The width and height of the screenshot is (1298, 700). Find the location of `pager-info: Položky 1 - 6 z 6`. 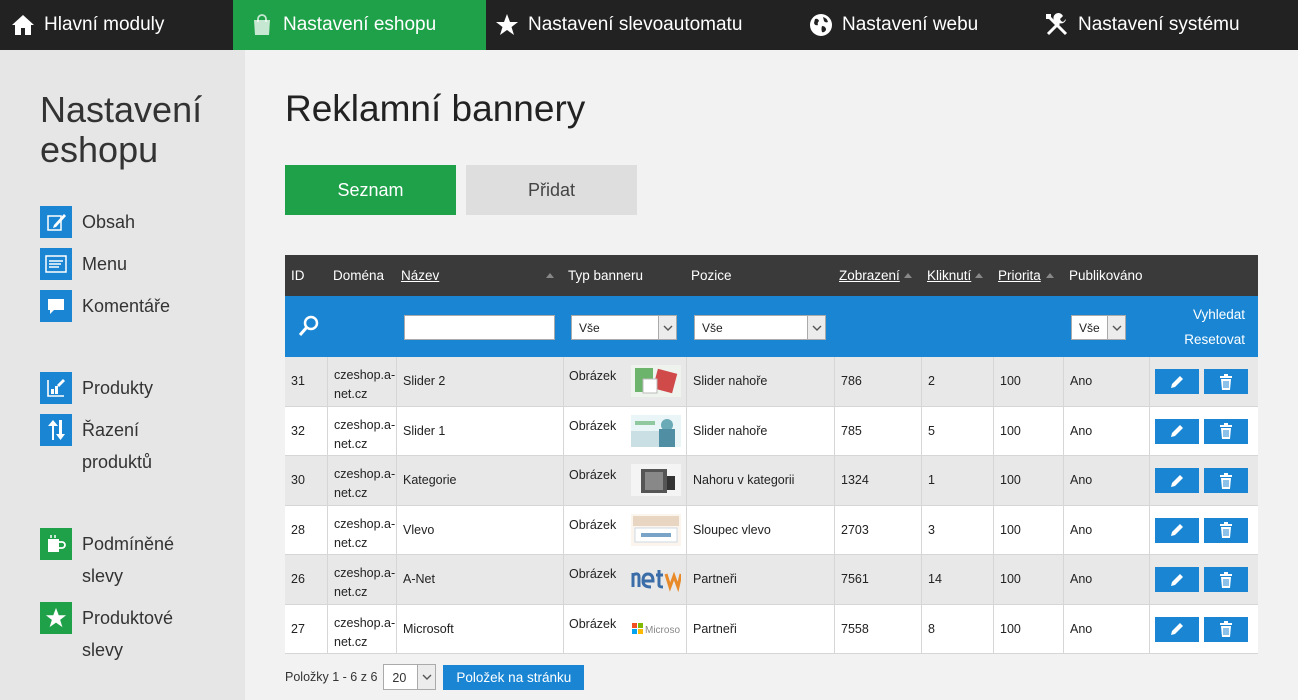

pager-info: Položky 1 - 6 z 6 is located at coordinates (331, 677).